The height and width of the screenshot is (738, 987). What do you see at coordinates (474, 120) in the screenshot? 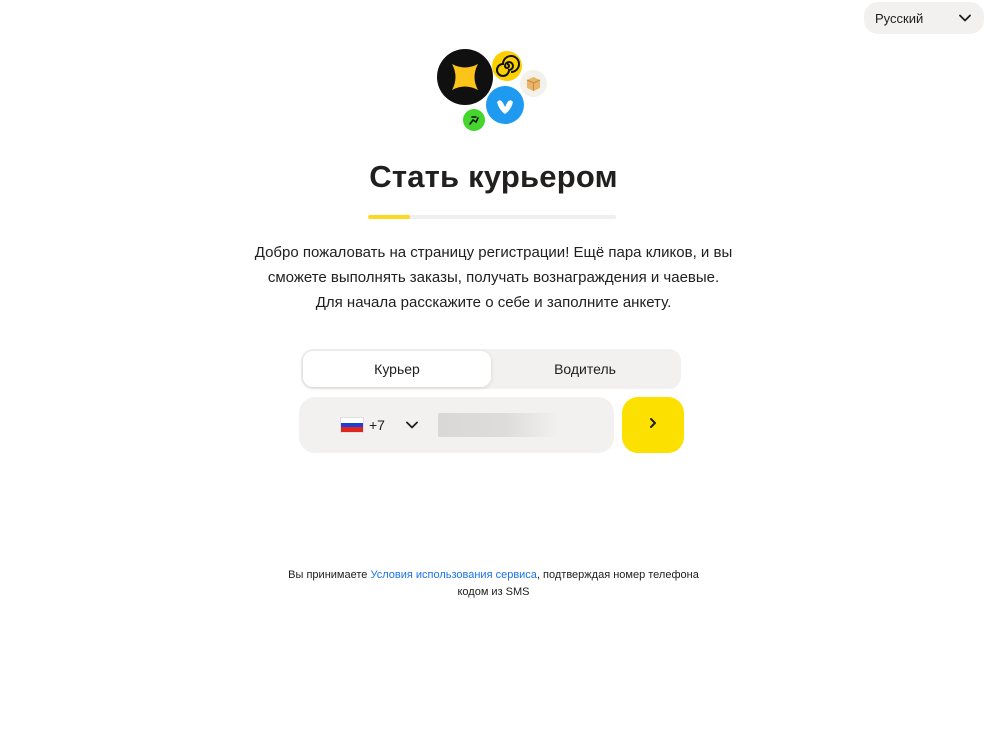
I see `green-runner-icon` at bounding box center [474, 120].